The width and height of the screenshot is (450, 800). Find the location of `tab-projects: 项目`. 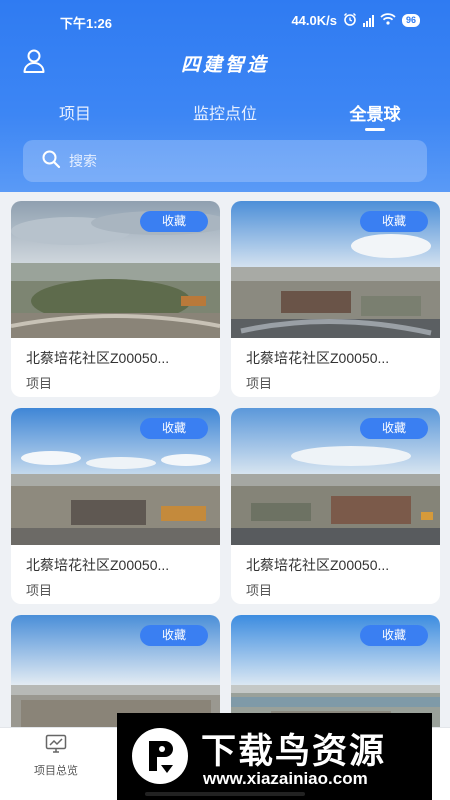

tab-projects: 项目 is located at coordinates (75, 112).